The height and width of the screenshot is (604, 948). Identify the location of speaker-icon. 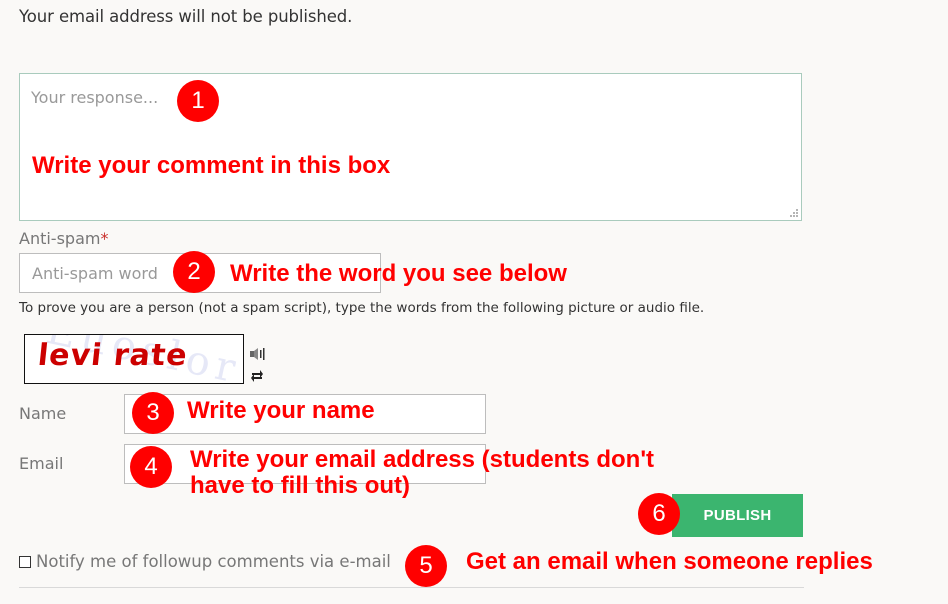
(257, 355).